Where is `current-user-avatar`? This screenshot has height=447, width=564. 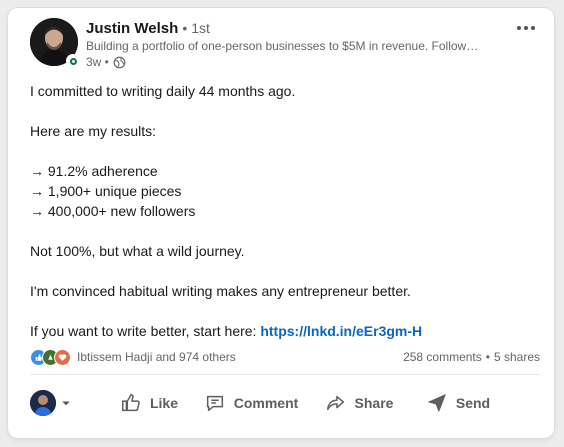 current-user-avatar is located at coordinates (43, 403).